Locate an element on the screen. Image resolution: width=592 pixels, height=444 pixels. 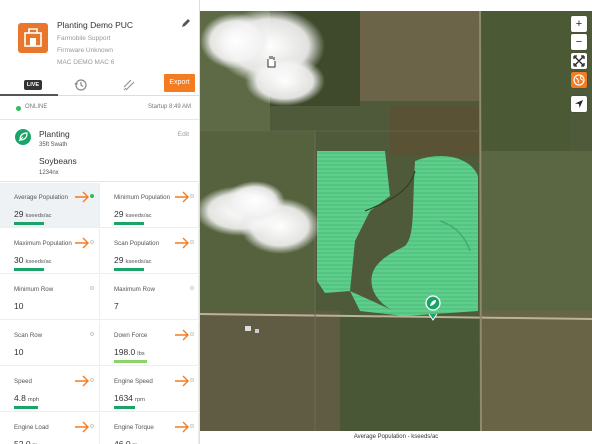
metric-cell: Minimum Row 10 is located at coordinates (50, 297).